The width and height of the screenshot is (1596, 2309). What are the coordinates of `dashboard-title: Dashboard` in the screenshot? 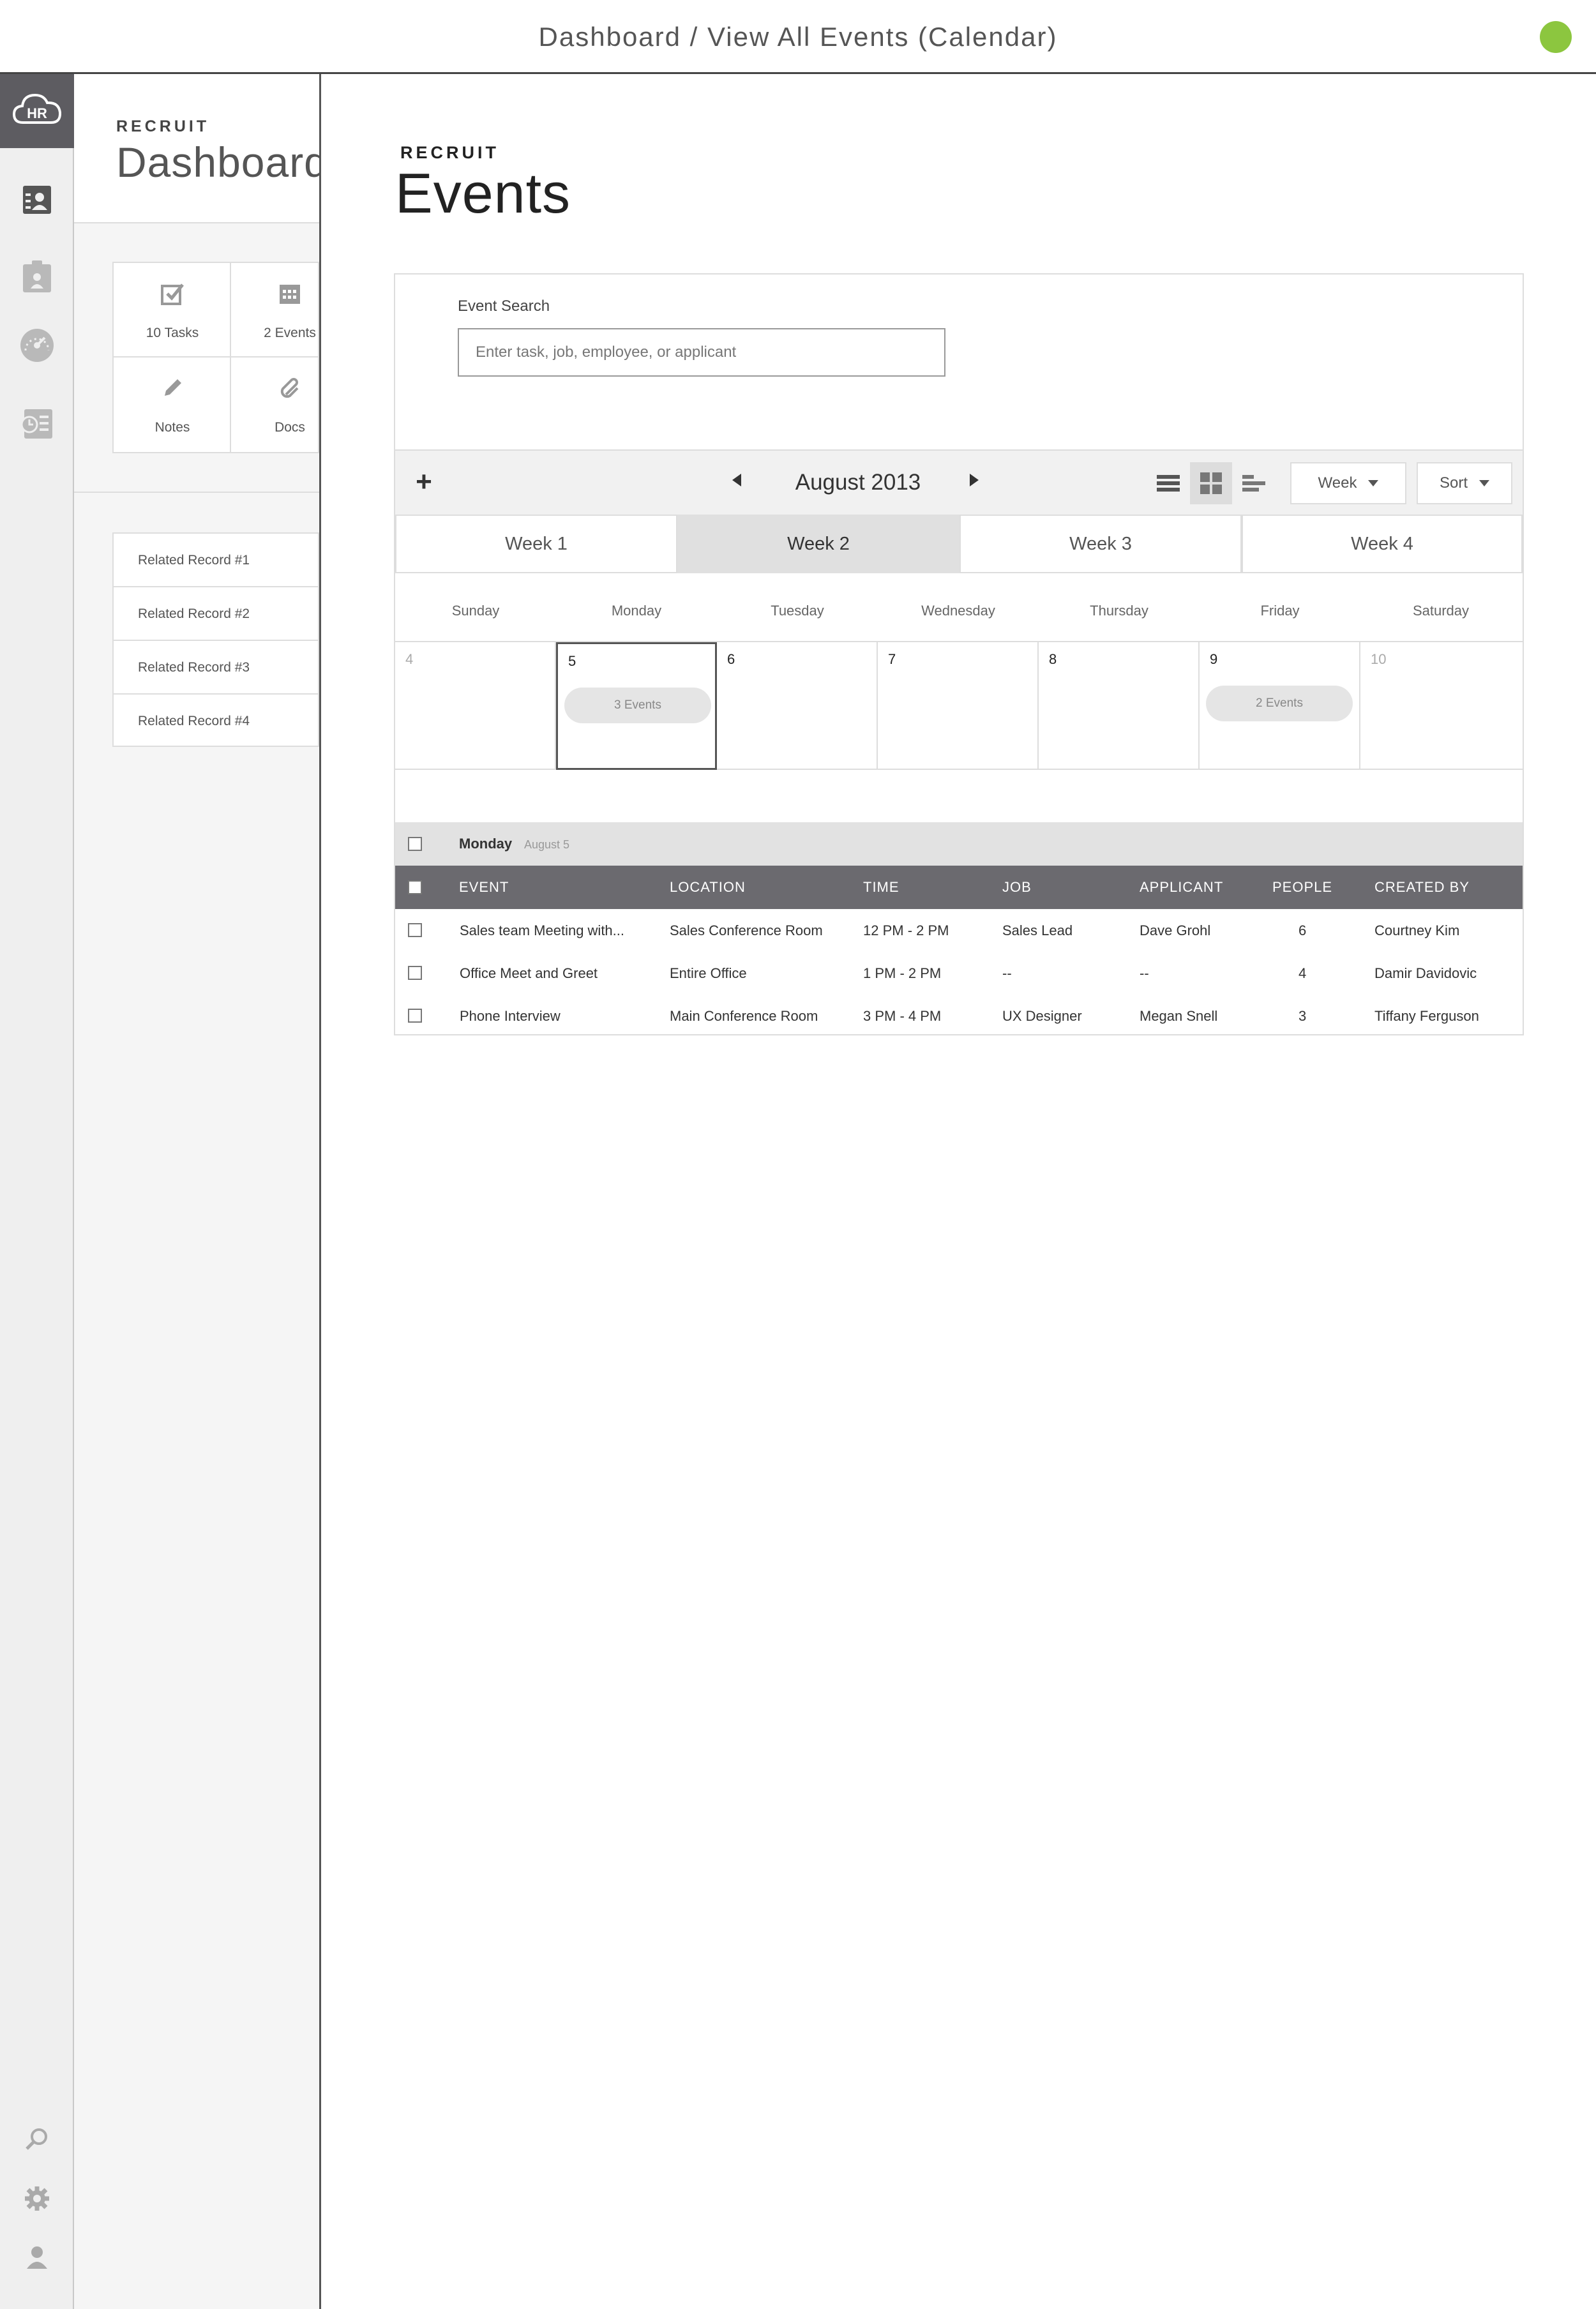 It's located at (222, 162).